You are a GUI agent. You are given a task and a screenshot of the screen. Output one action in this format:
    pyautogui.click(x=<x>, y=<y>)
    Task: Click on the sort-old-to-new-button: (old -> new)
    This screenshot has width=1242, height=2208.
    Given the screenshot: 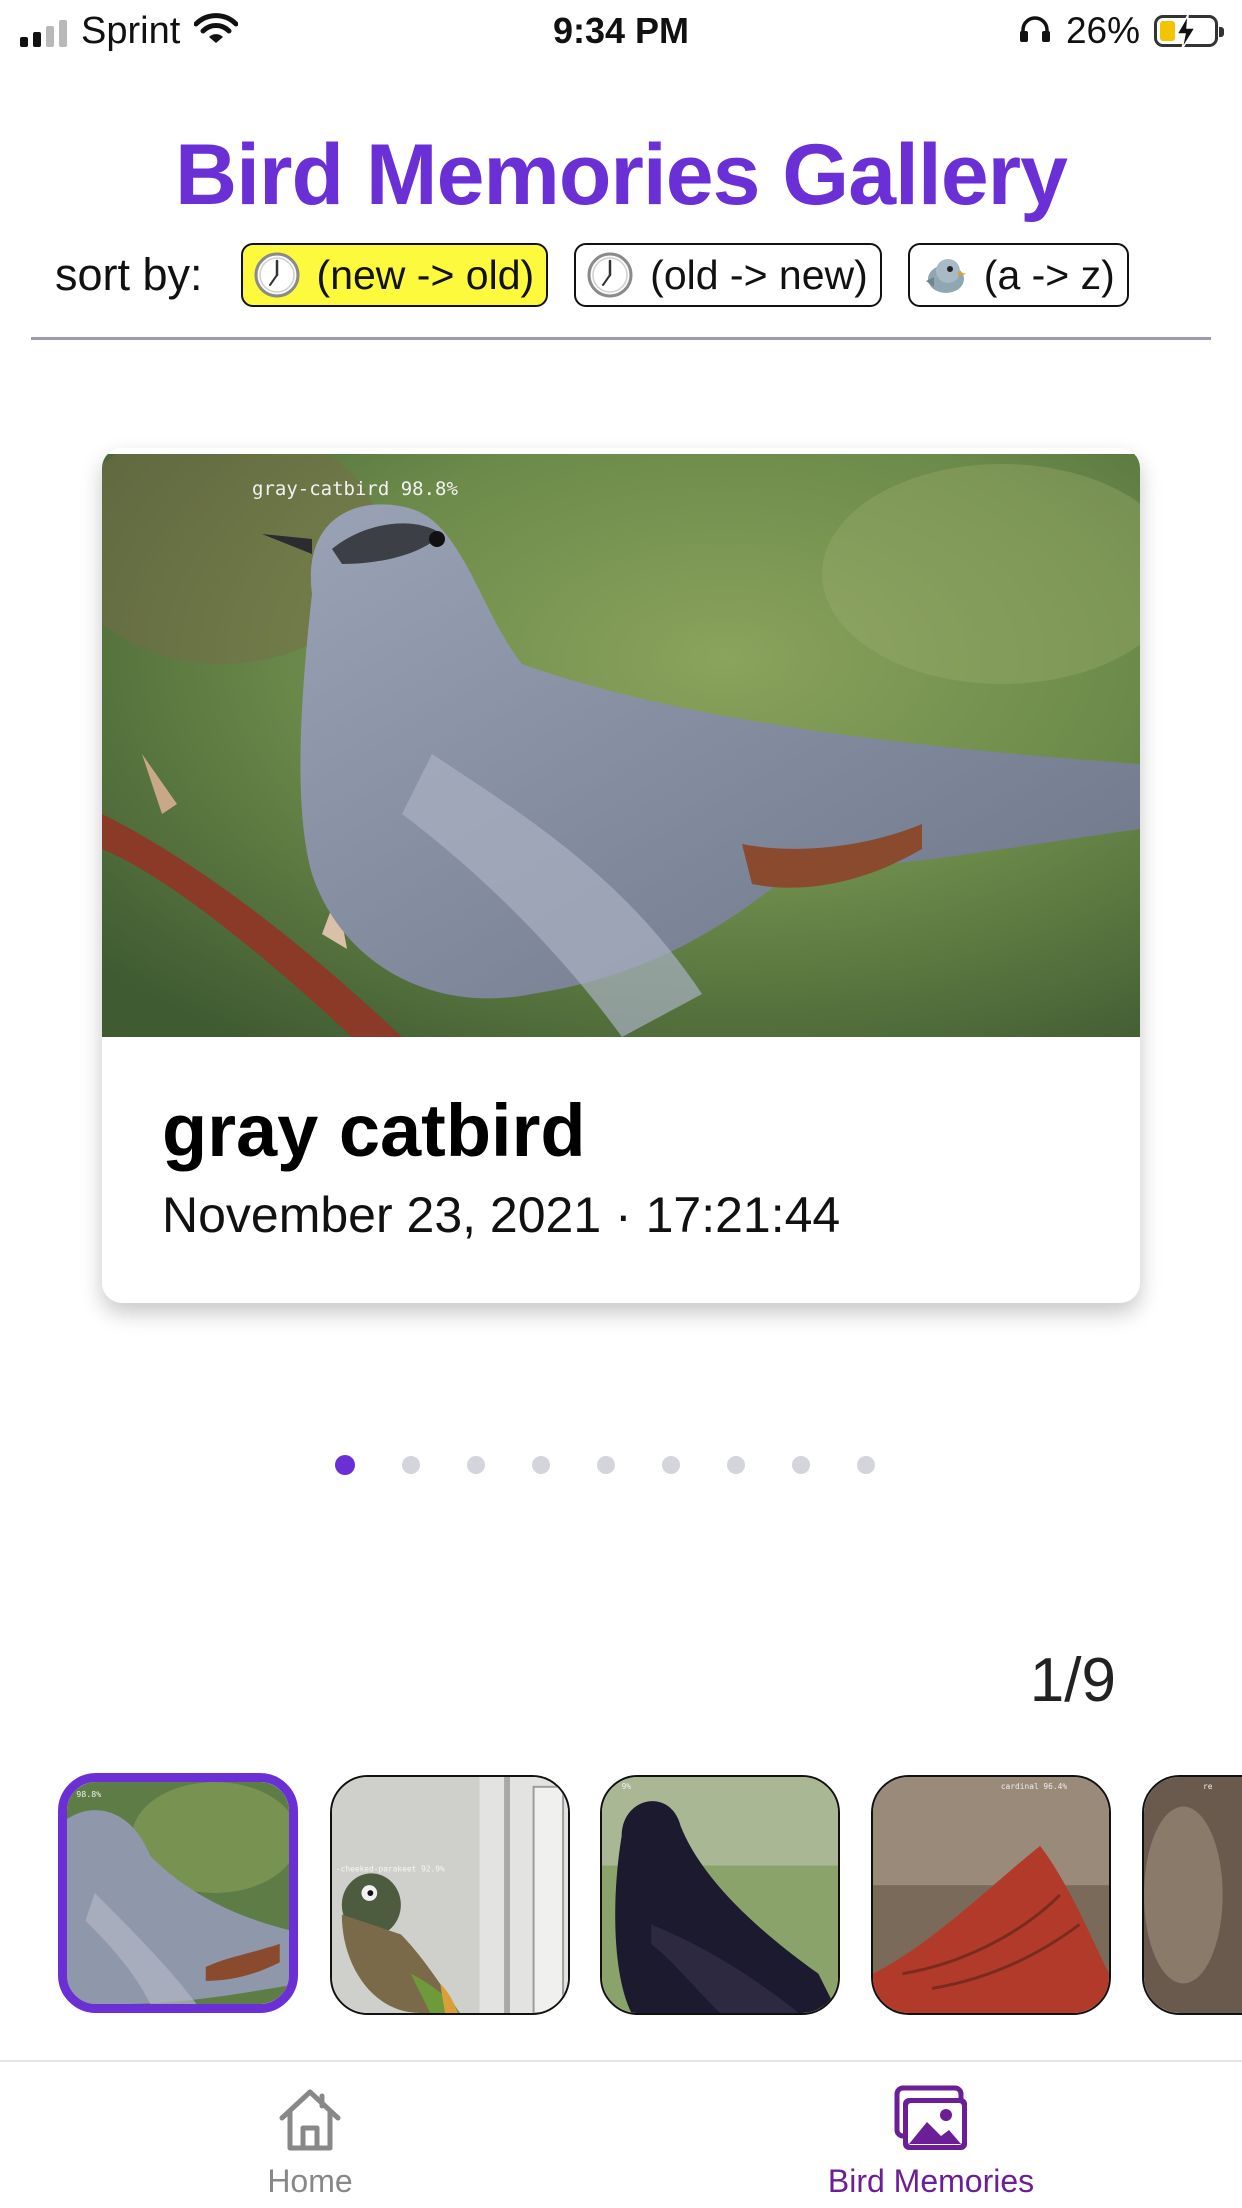 What is the action you would take?
    pyautogui.click(x=728, y=275)
    